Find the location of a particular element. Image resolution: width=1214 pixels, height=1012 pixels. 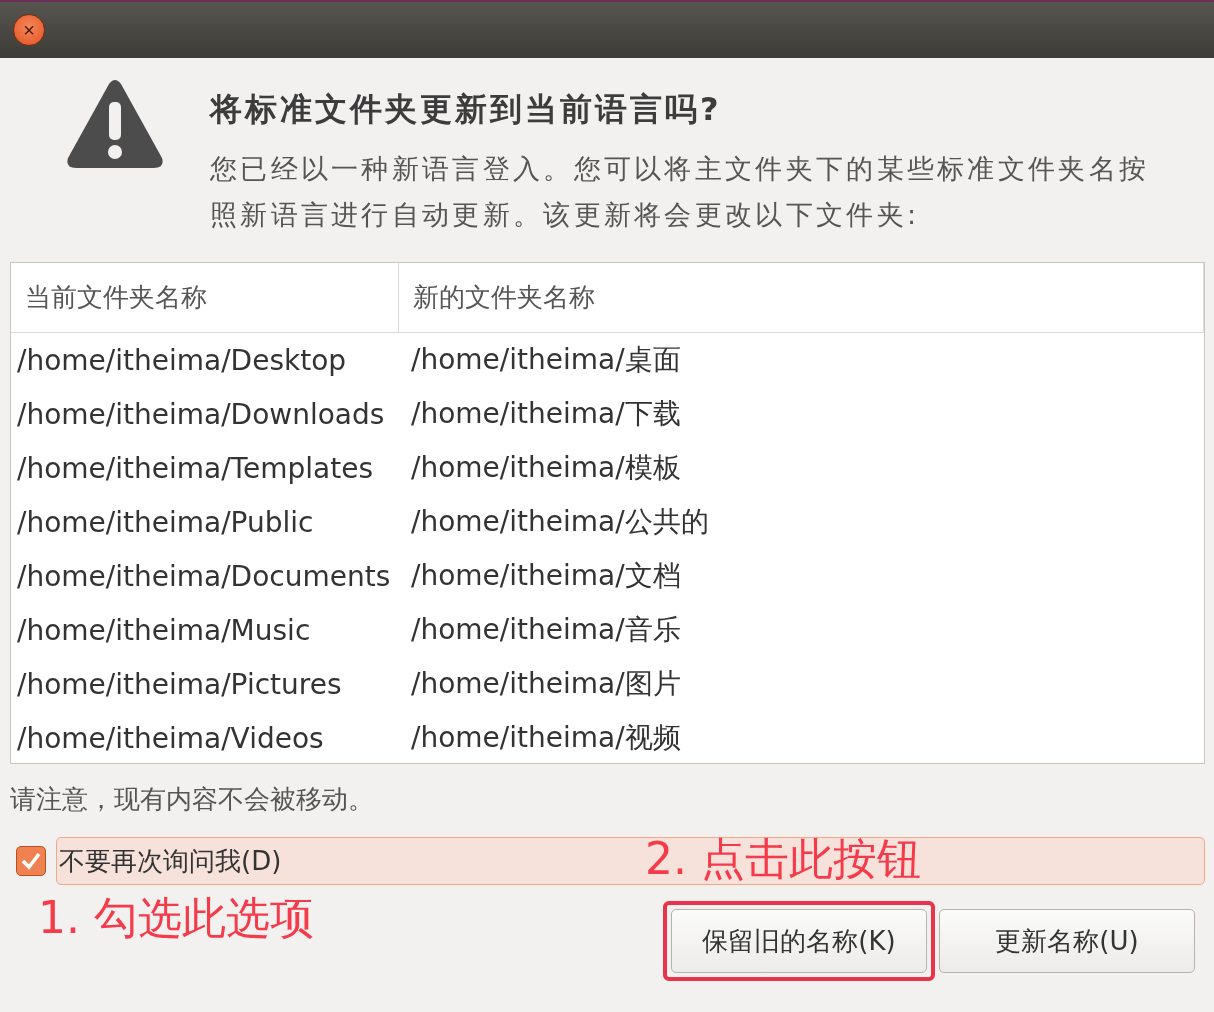

close-button: × is located at coordinates (29, 30).